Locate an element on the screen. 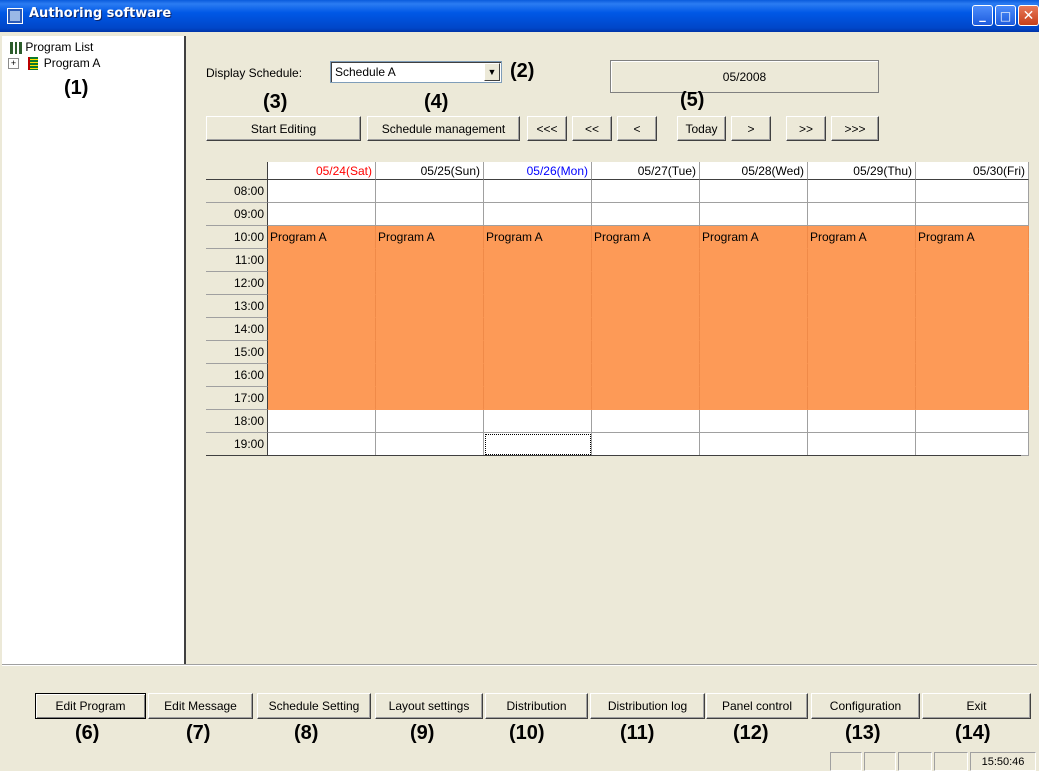 This screenshot has width=1039, height=771. edit-message-button: Edit Message is located at coordinates (200, 706).